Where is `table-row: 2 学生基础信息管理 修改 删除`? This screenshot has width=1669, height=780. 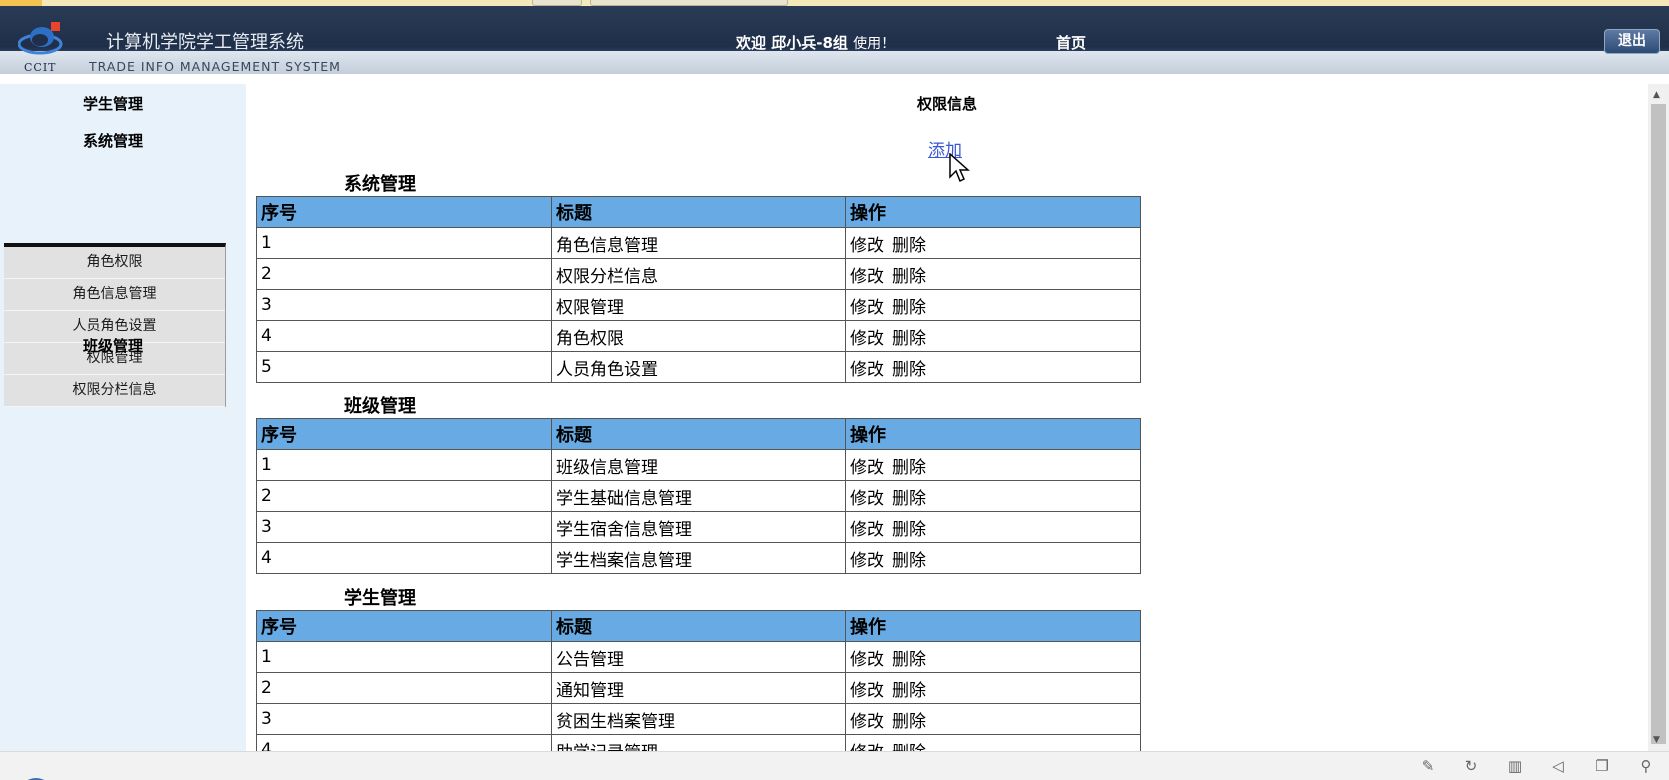 table-row: 2 学生基础信息管理 修改 删除 is located at coordinates (698, 496).